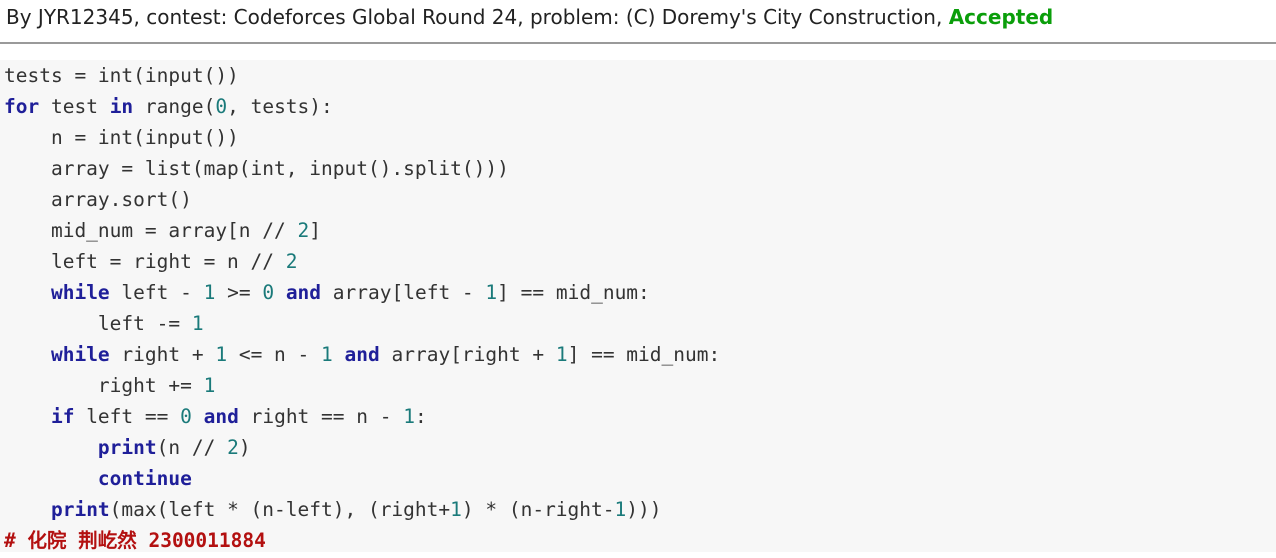 The height and width of the screenshot is (558, 1276). Describe the element at coordinates (110, 385) in the screenshot. I see `code-line: right += 1` at that location.